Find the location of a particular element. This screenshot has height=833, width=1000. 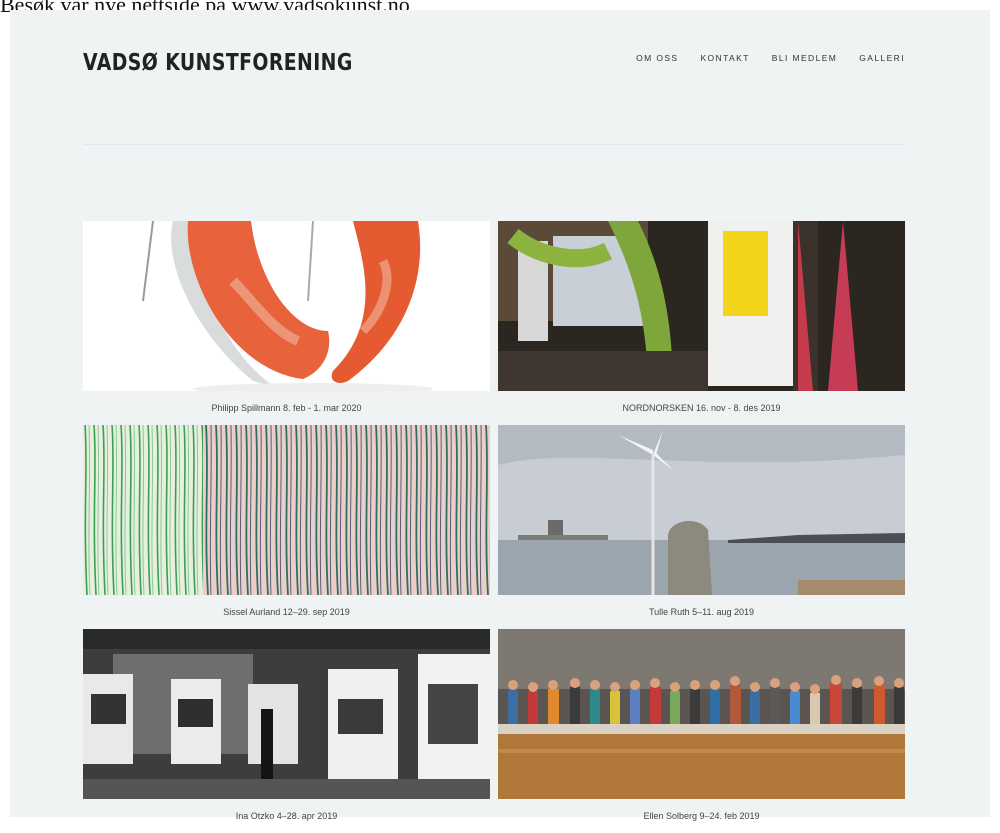

main-nav: OM OSS KONTAKT BLI MEDLEM GALLERI is located at coordinates (770, 58).